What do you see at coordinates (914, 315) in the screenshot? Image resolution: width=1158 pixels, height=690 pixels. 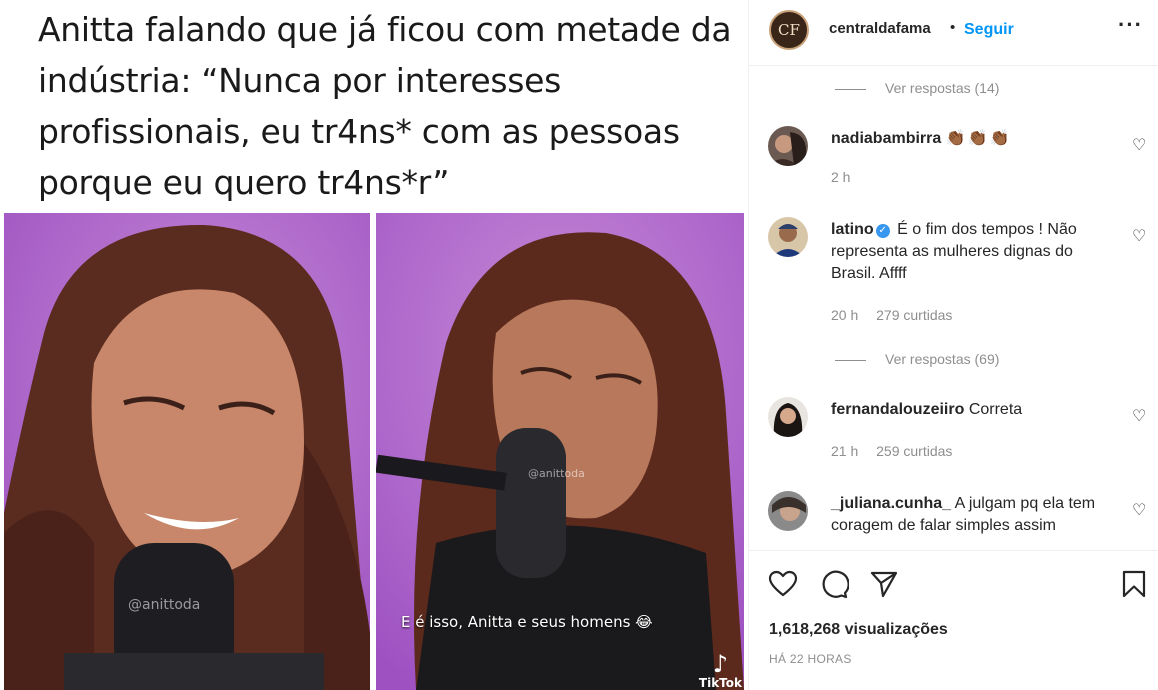 I see `comment-likes: 279 curtidas` at bounding box center [914, 315].